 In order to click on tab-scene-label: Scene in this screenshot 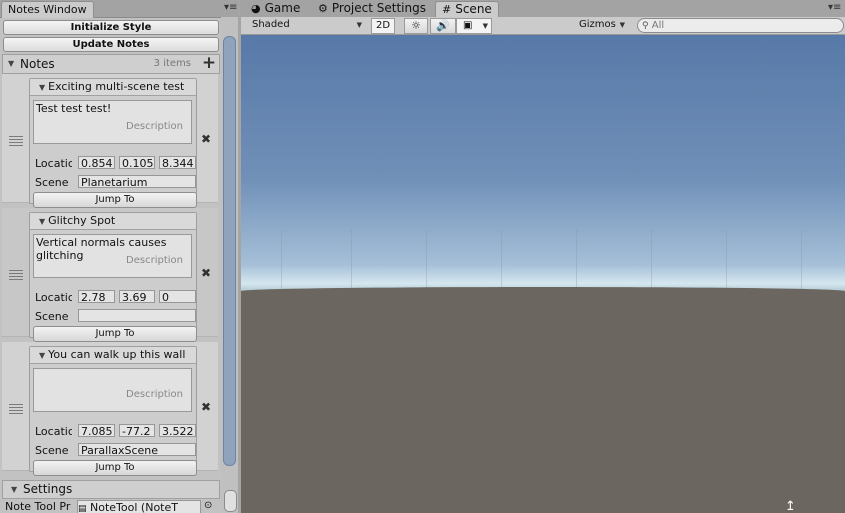, I will do `click(473, 9)`.